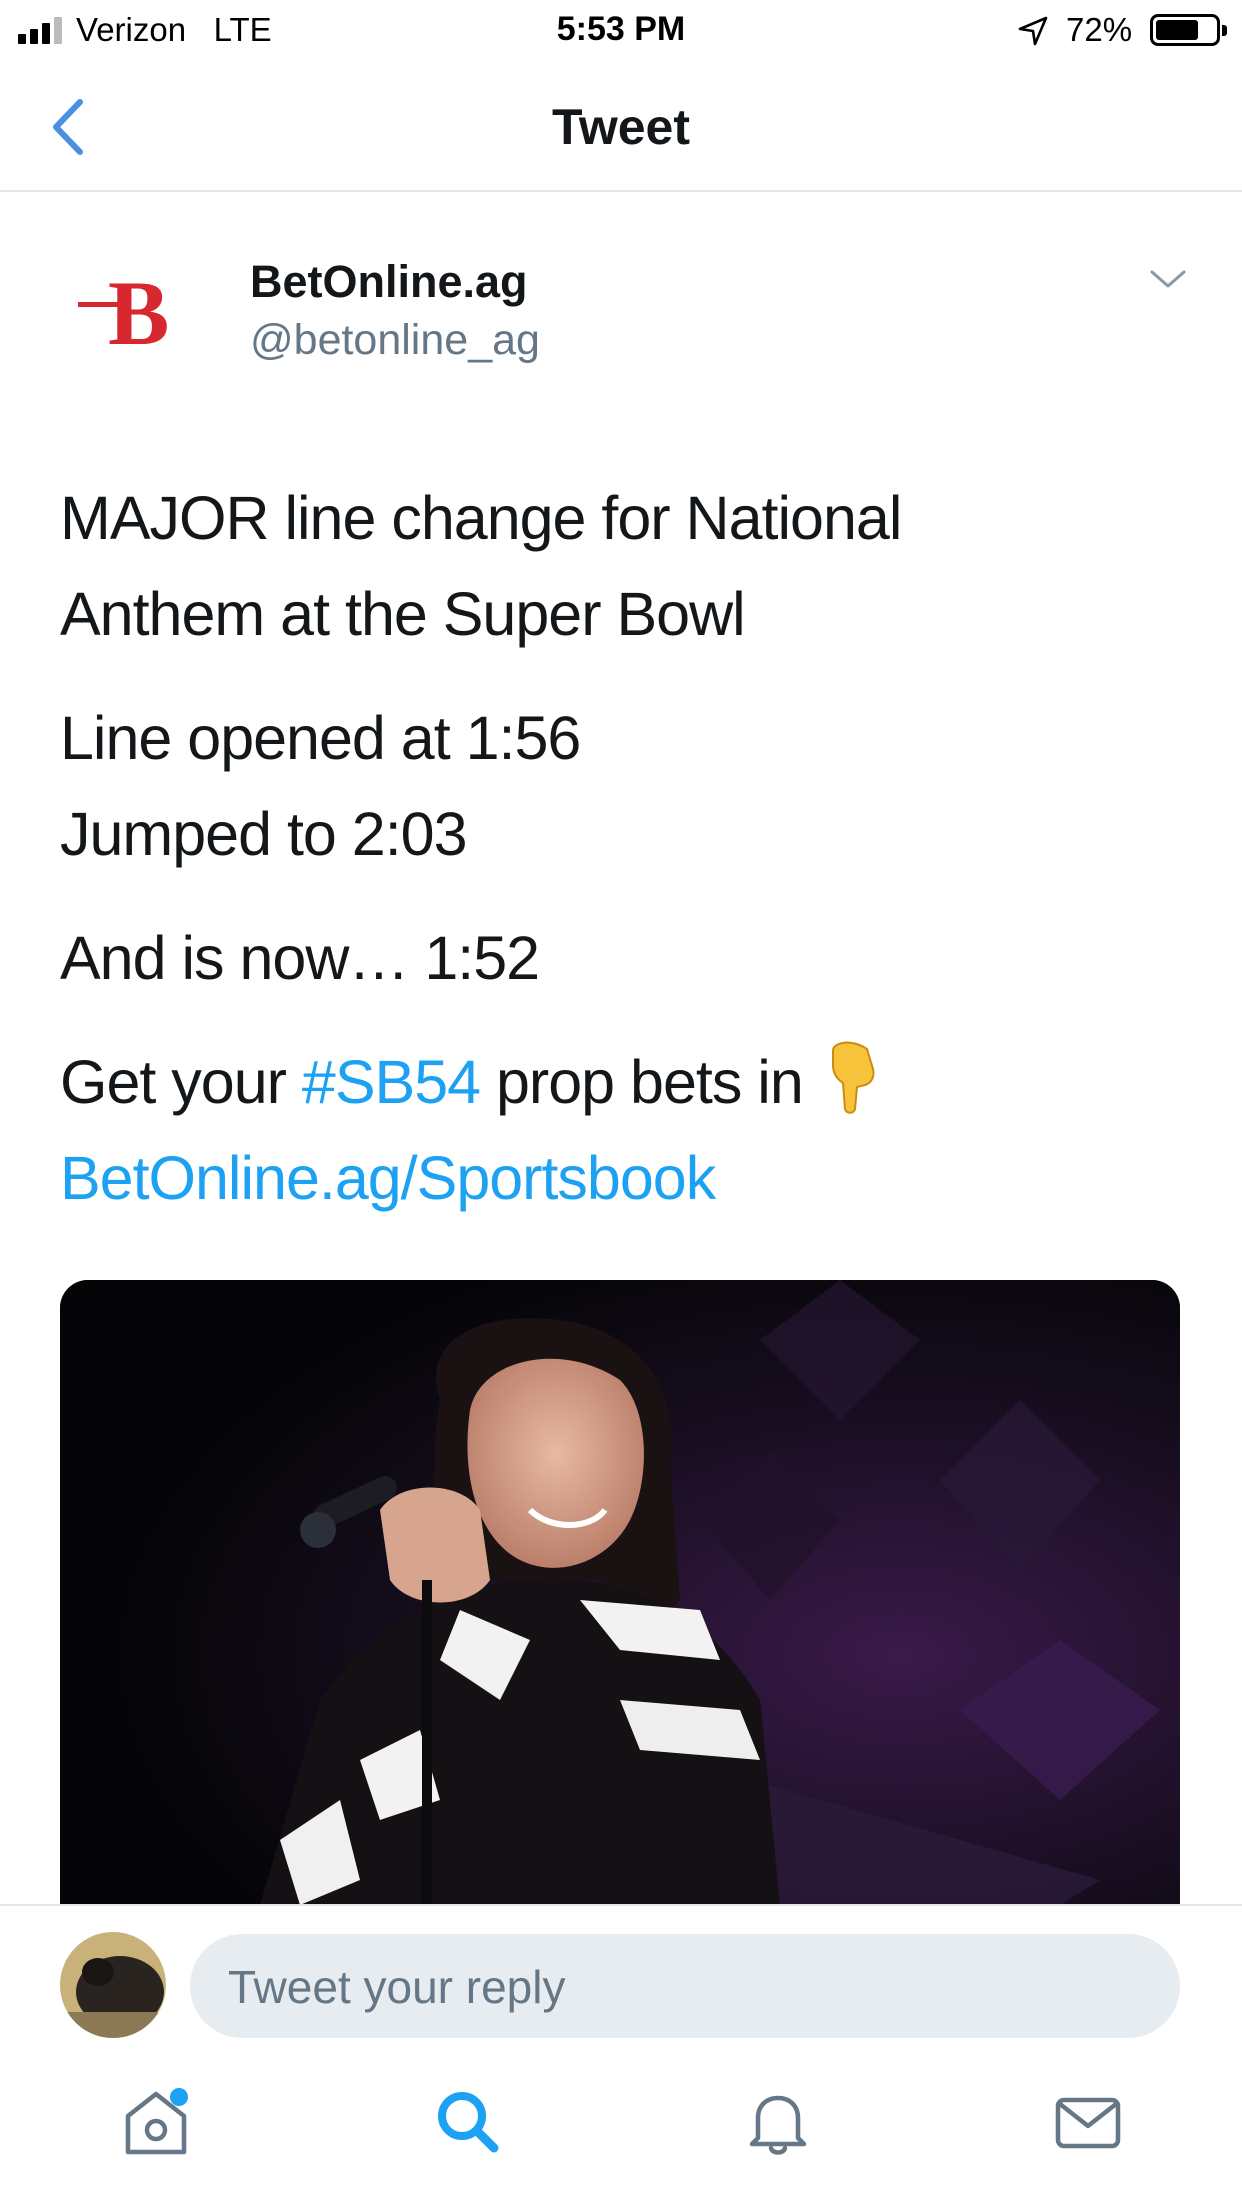 The width and height of the screenshot is (1242, 2208). What do you see at coordinates (395, 340) in the screenshot?
I see `author-handle: @betonline_ag` at bounding box center [395, 340].